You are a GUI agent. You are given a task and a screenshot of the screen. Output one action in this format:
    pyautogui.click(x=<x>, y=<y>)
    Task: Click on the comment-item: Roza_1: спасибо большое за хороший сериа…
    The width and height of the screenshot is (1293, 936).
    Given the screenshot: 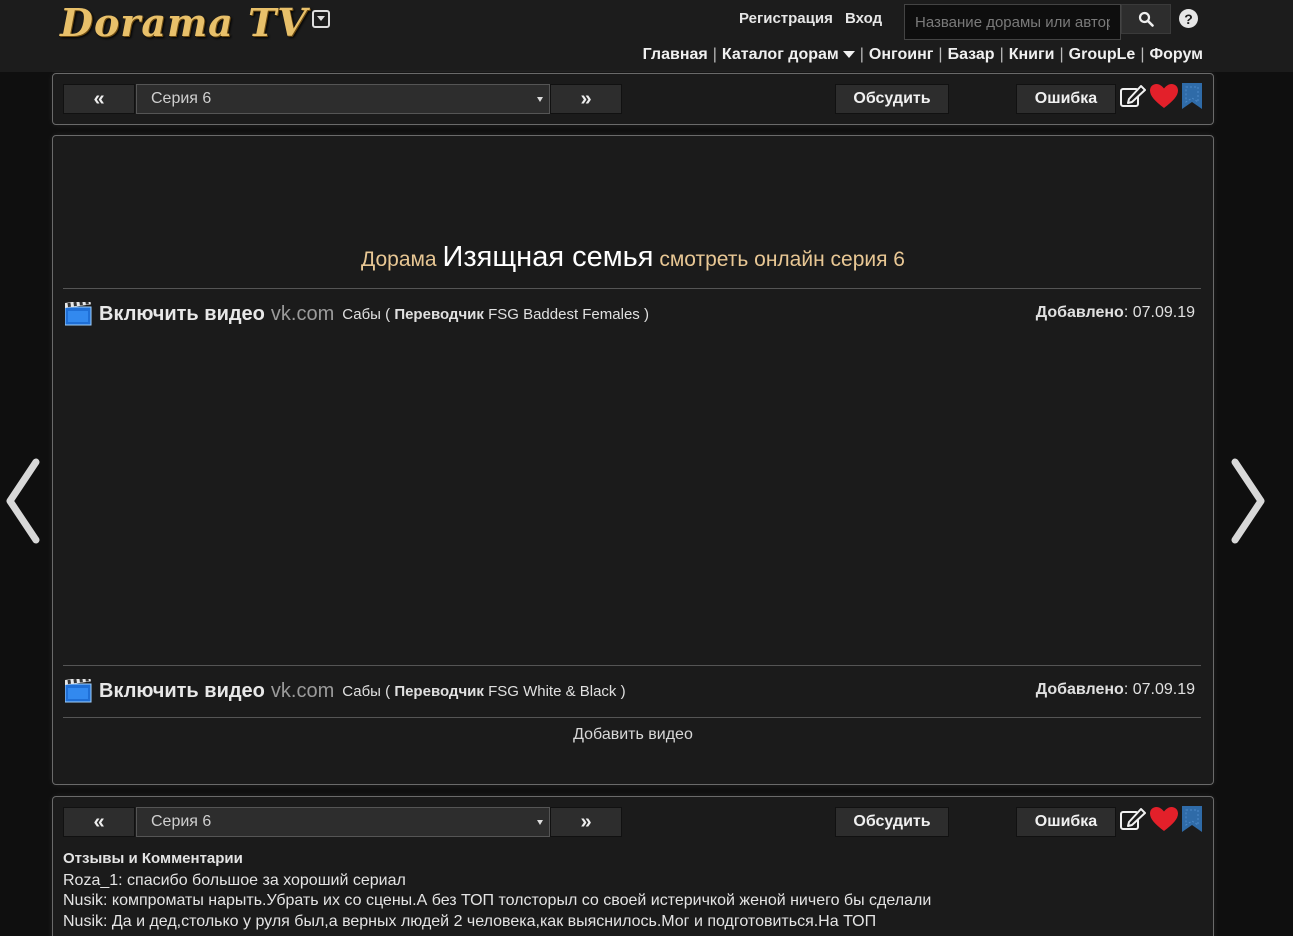 What is the action you would take?
    pyautogui.click(x=234, y=880)
    